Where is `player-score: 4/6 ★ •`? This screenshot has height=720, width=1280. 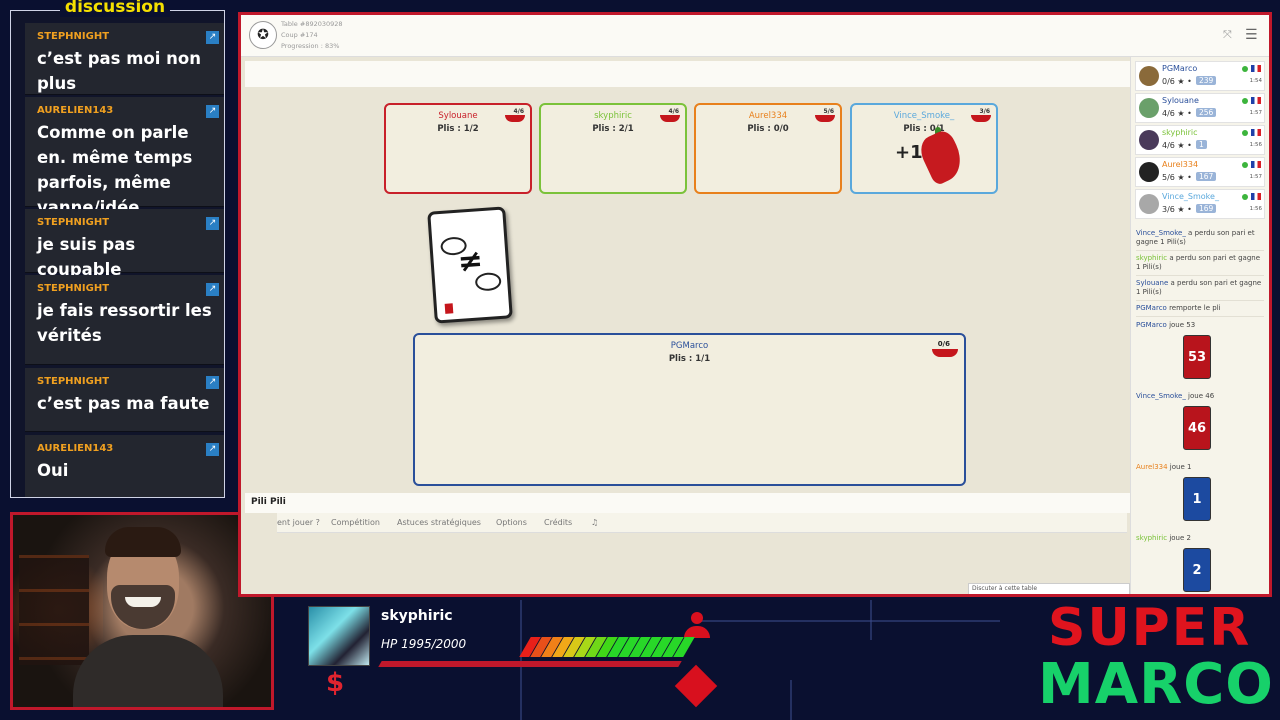 player-score: 4/6 ★ • is located at coordinates (1177, 145).